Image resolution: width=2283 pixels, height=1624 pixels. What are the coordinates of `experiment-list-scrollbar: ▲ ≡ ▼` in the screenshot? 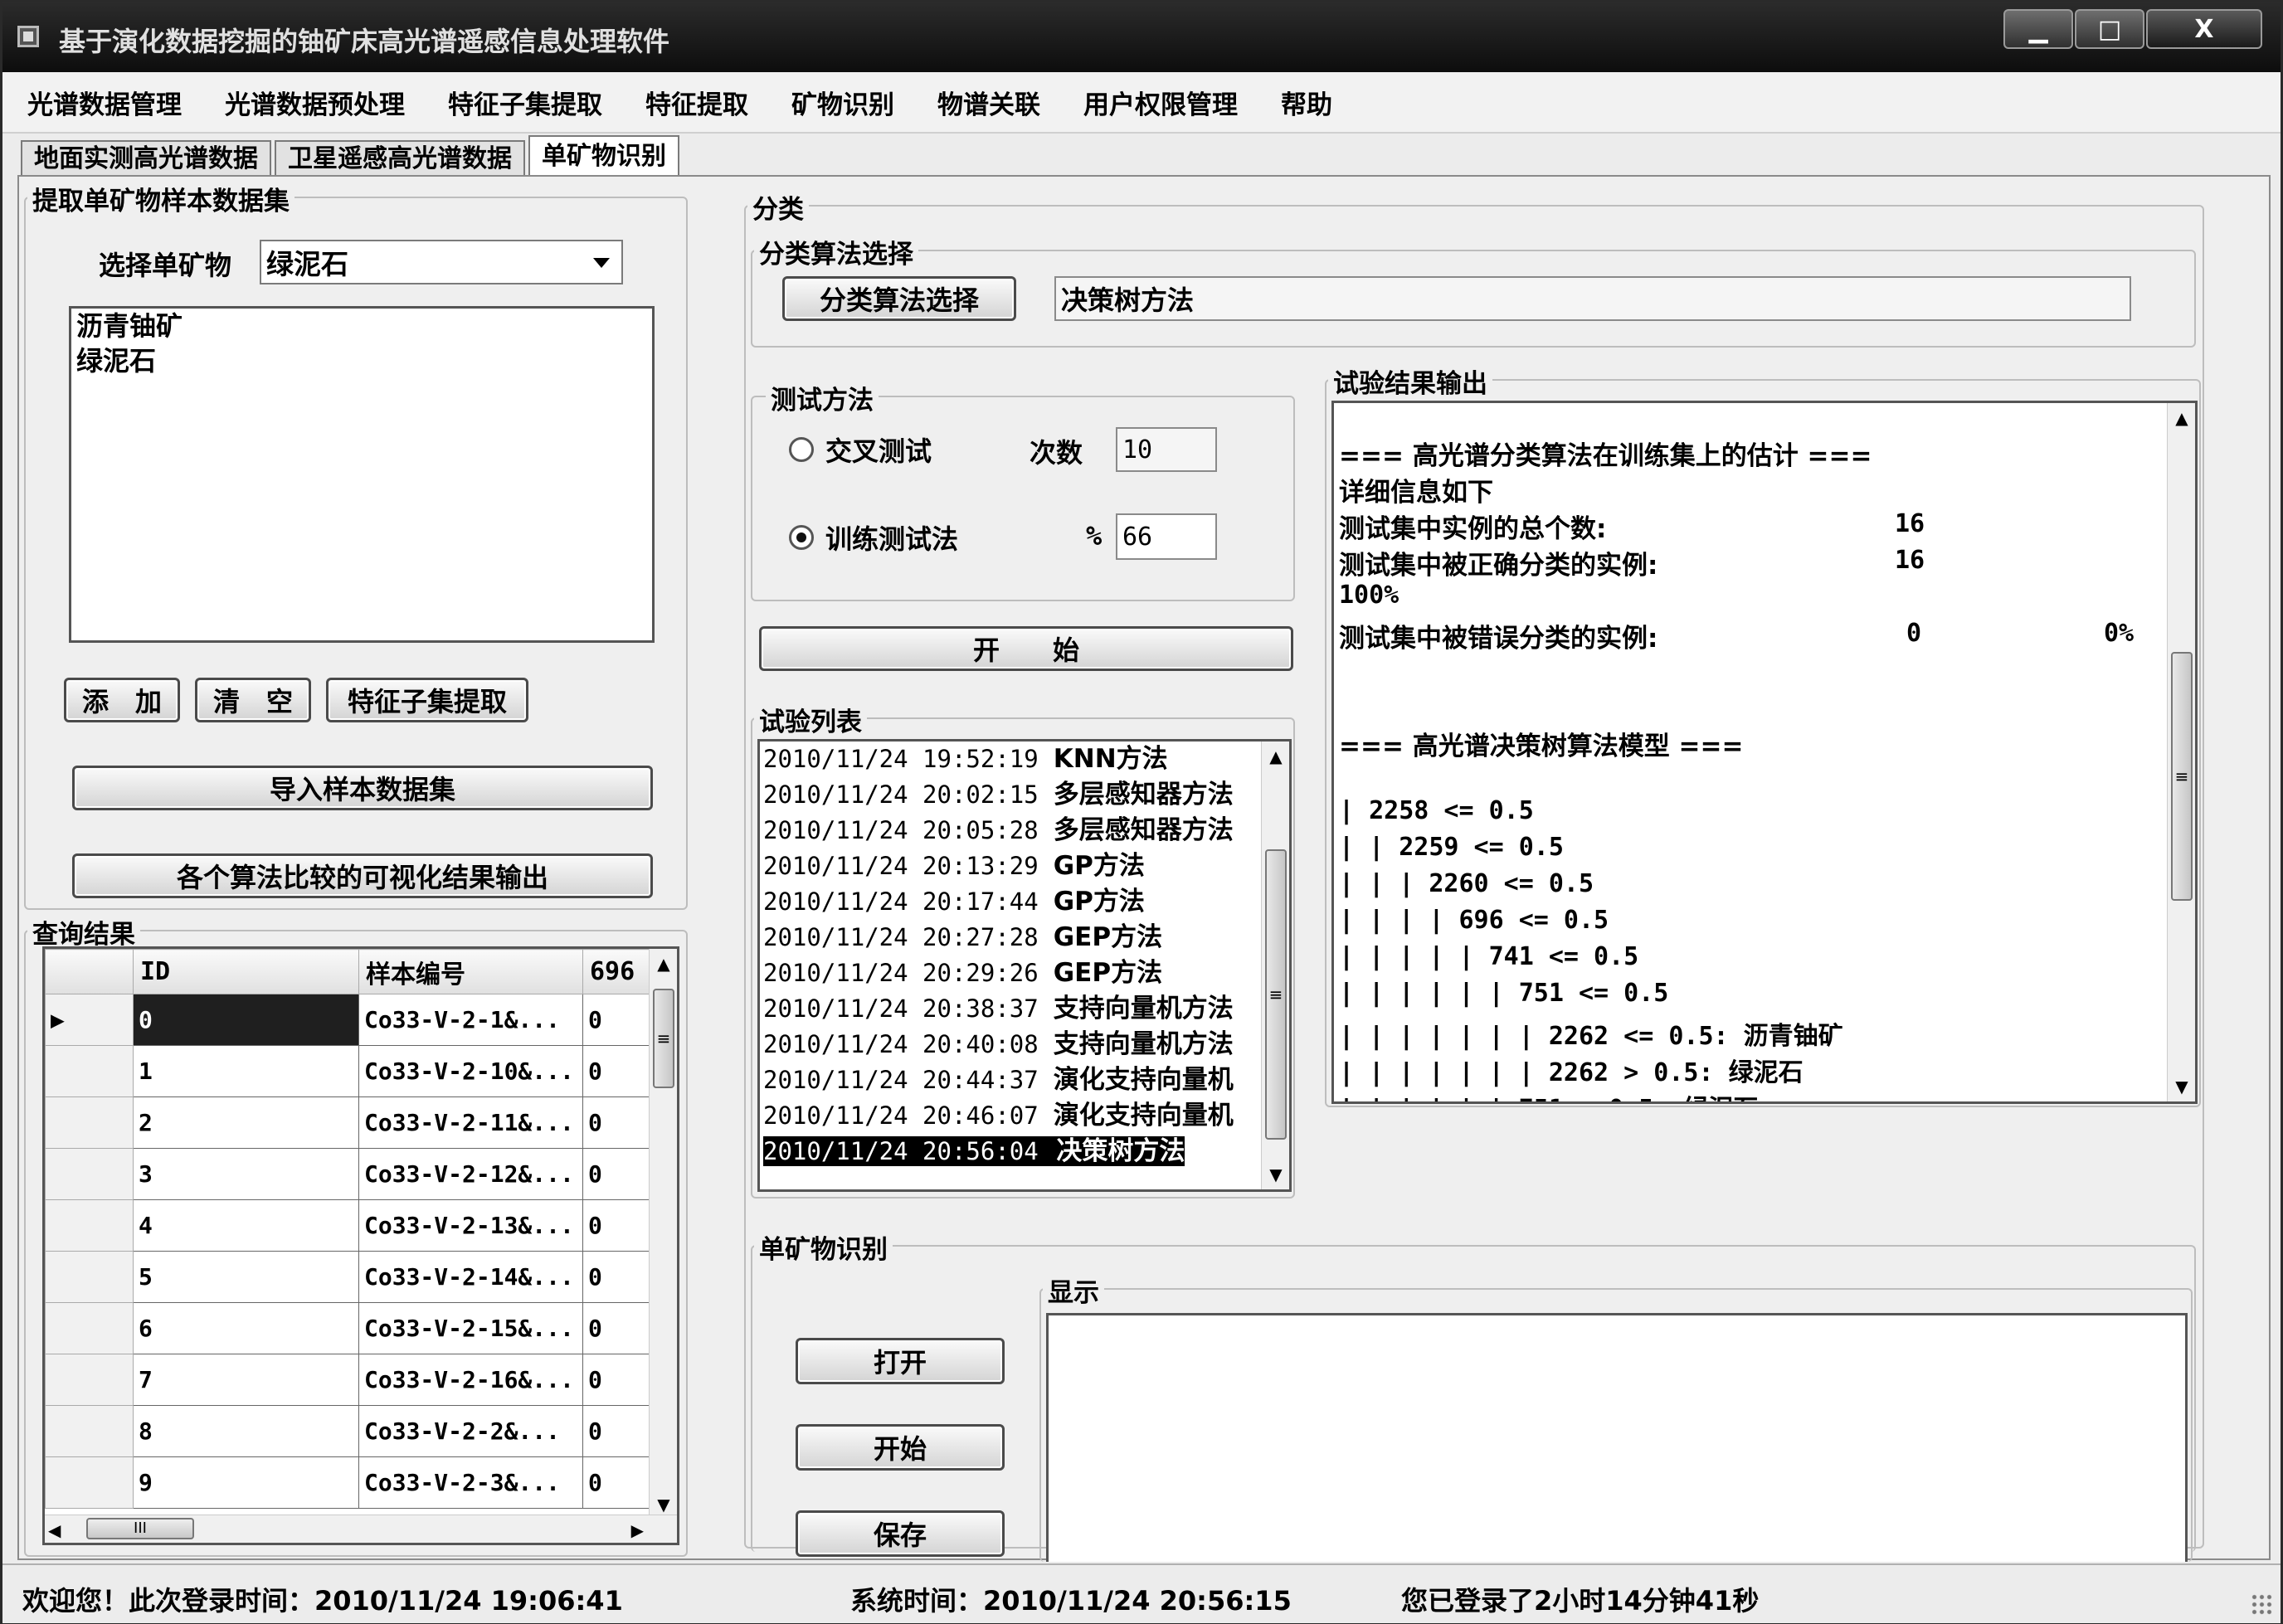 It's located at (1275, 965).